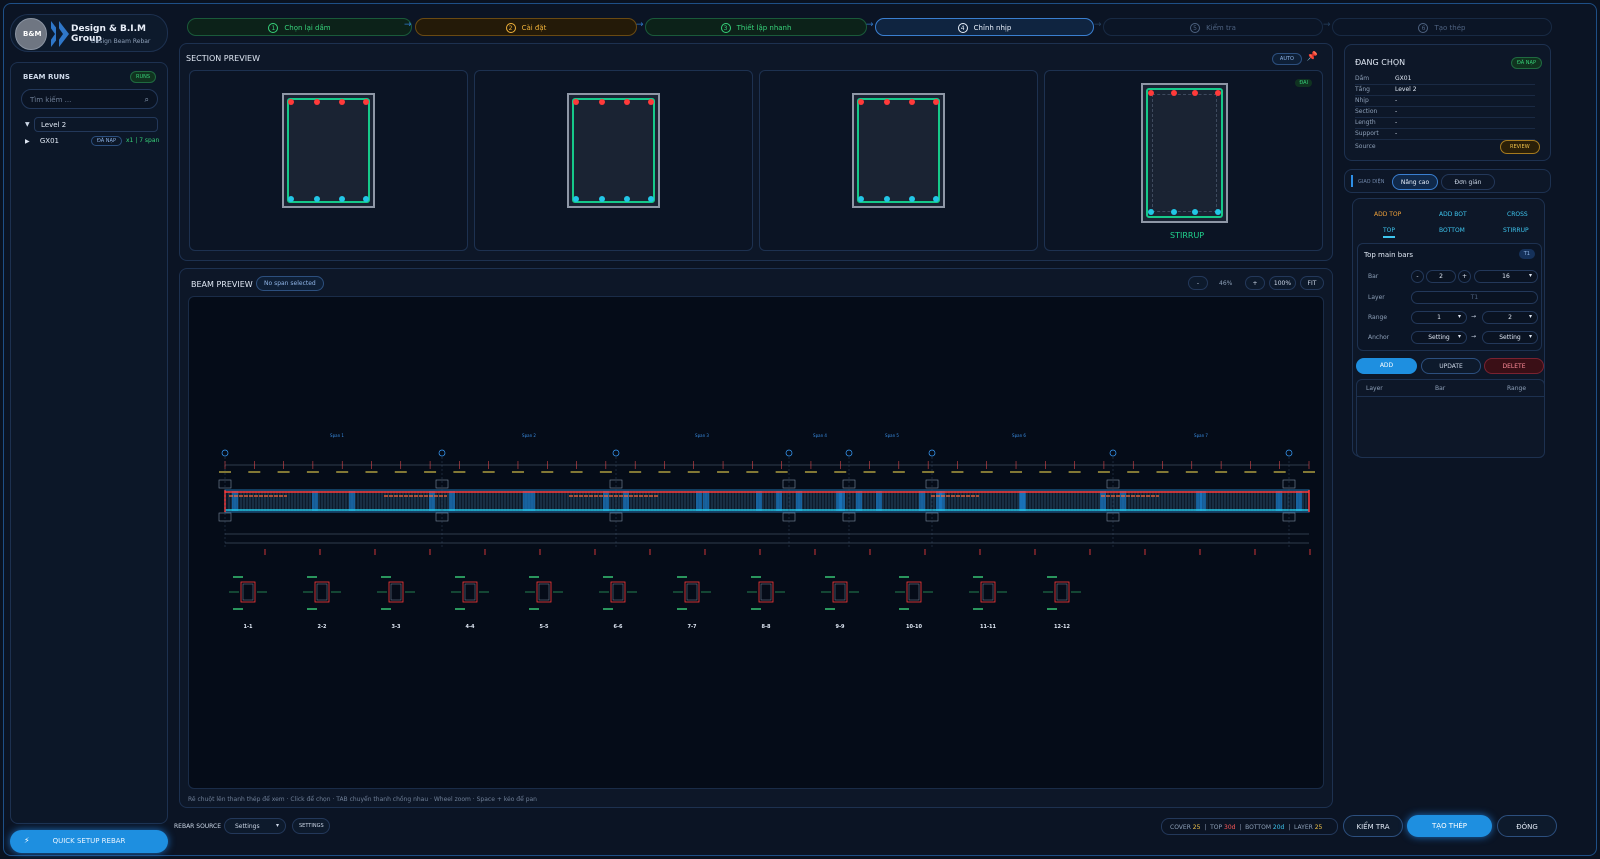 The height and width of the screenshot is (859, 1600). Describe the element at coordinates (222, 284) in the screenshot. I see `beam-preview-title: BEAM PREVIEW` at that location.